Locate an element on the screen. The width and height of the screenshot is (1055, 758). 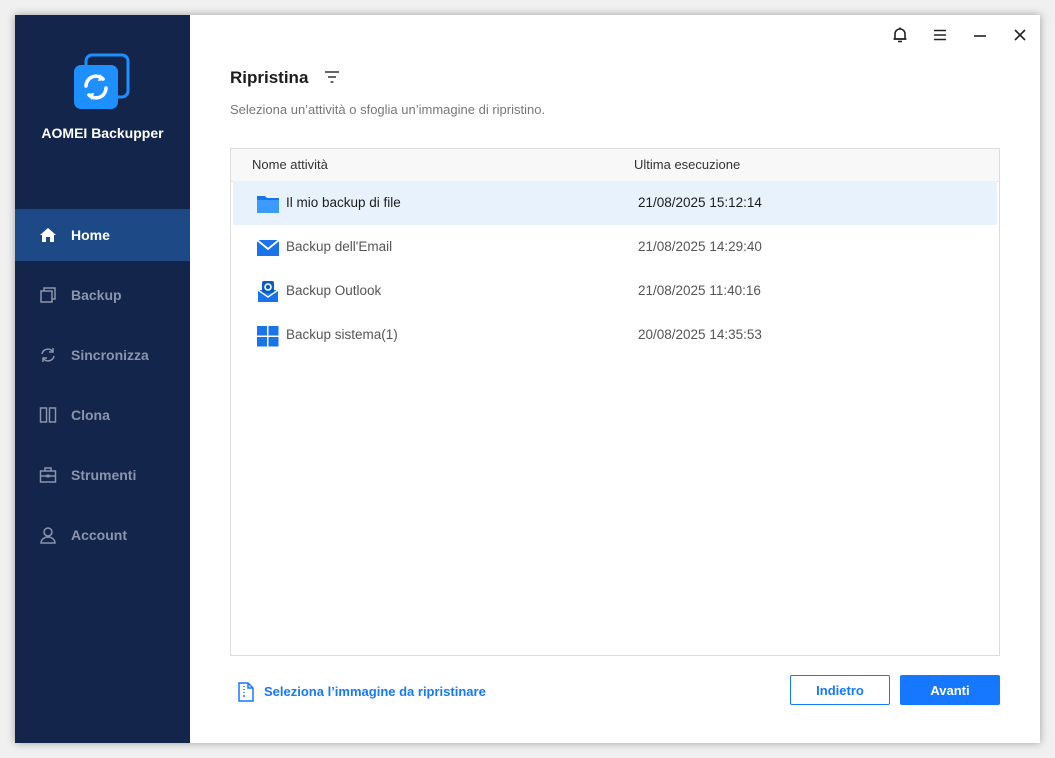
sidebar-item-tools: Strumenti is located at coordinates (102, 475).